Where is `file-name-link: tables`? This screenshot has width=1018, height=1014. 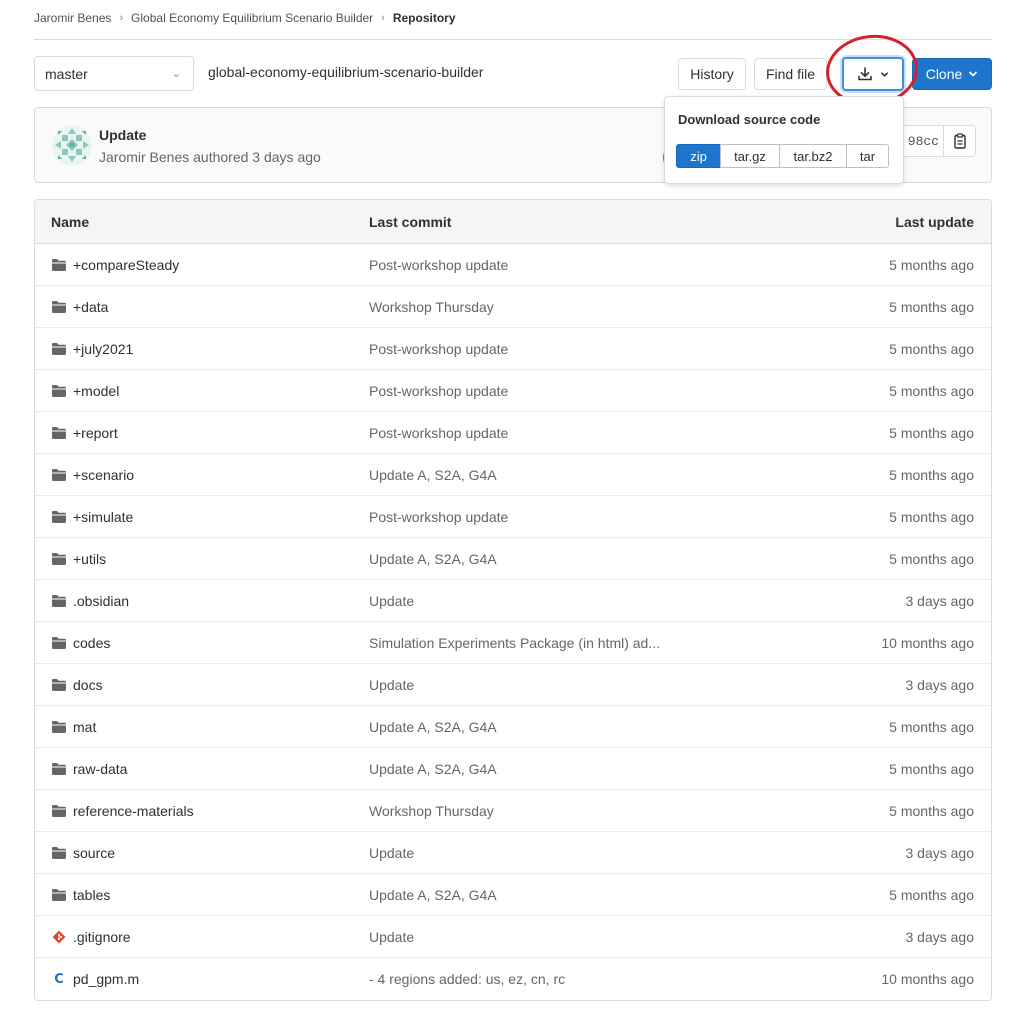
file-name-link: tables is located at coordinates (91, 895).